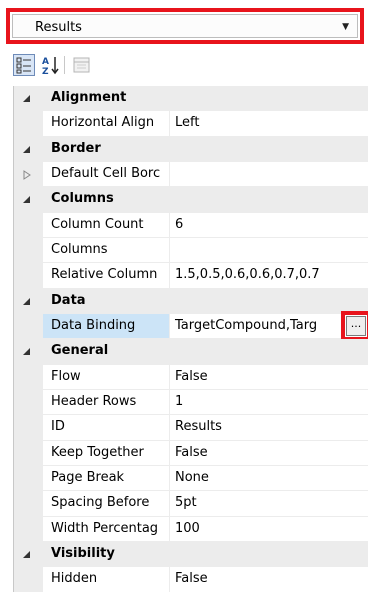 This screenshot has width=368, height=592. I want to click on category-name: Columns, so click(82, 199).